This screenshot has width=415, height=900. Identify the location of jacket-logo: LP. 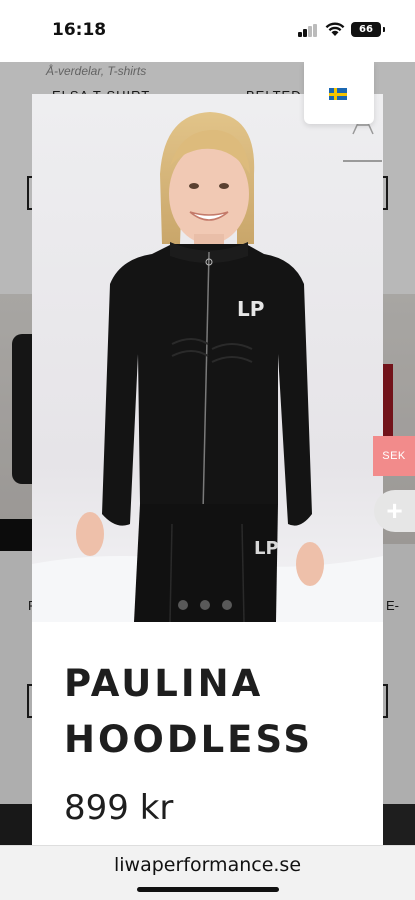
(250, 309).